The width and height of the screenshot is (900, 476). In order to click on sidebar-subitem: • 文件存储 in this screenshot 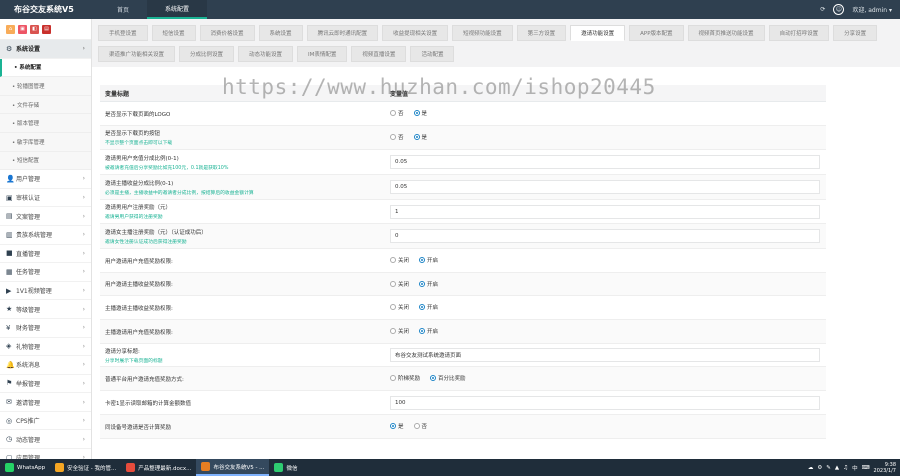, I will do `click(45, 105)`.